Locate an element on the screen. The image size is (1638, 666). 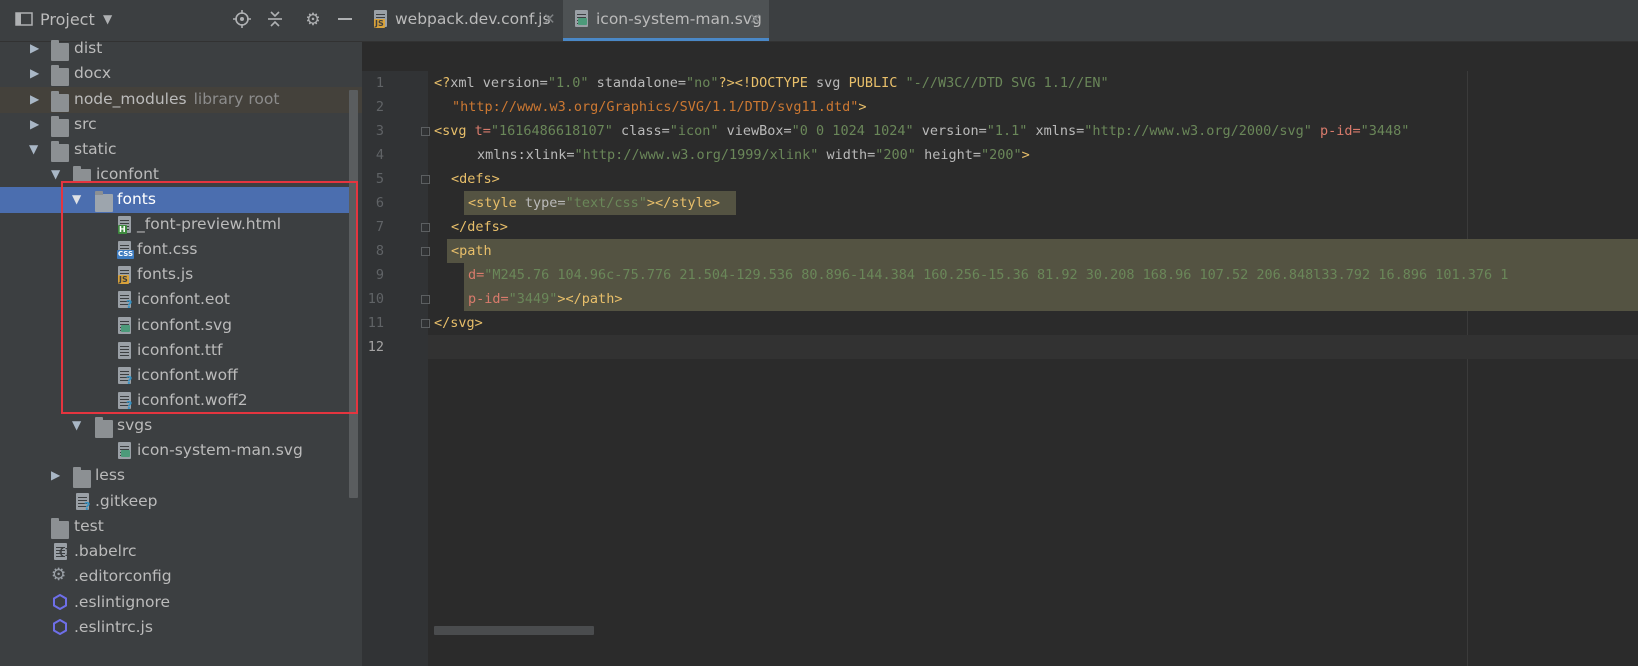
html-file-icon: H is located at coordinates (127, 225).